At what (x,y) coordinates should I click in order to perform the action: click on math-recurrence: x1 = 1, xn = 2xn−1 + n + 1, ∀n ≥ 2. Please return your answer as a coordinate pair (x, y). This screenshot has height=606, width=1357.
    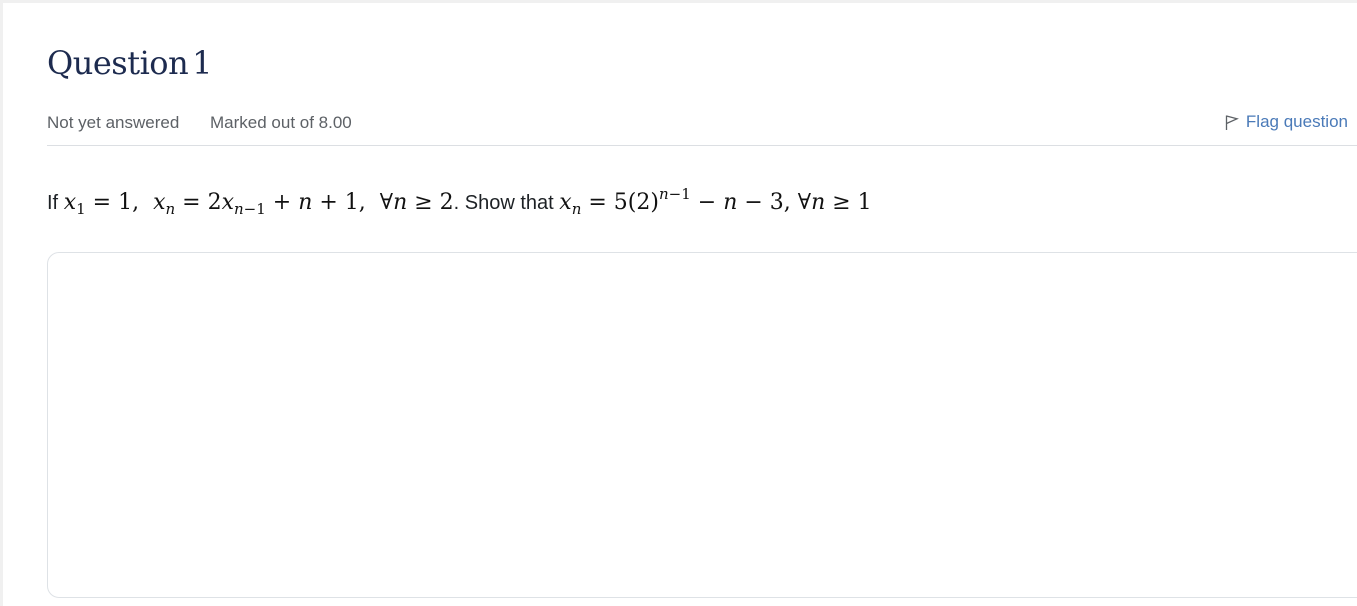
    Looking at the image, I should click on (258, 204).